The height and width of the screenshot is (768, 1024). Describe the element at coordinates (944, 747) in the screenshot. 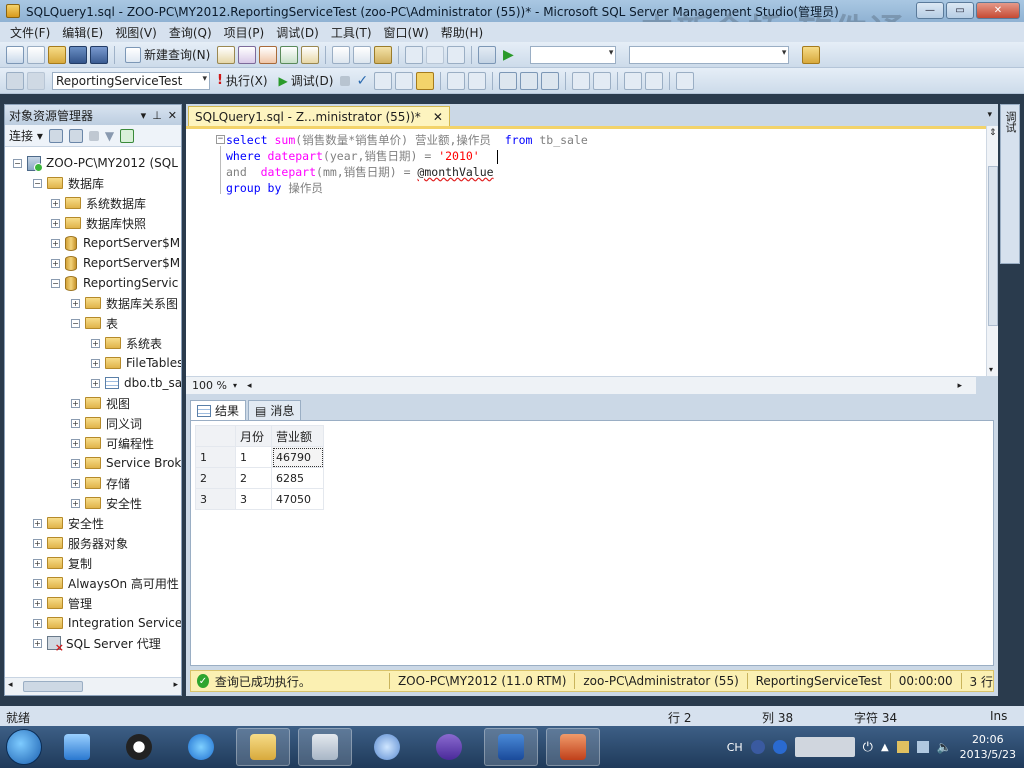

I see `volume-icon: 🔈` at that location.